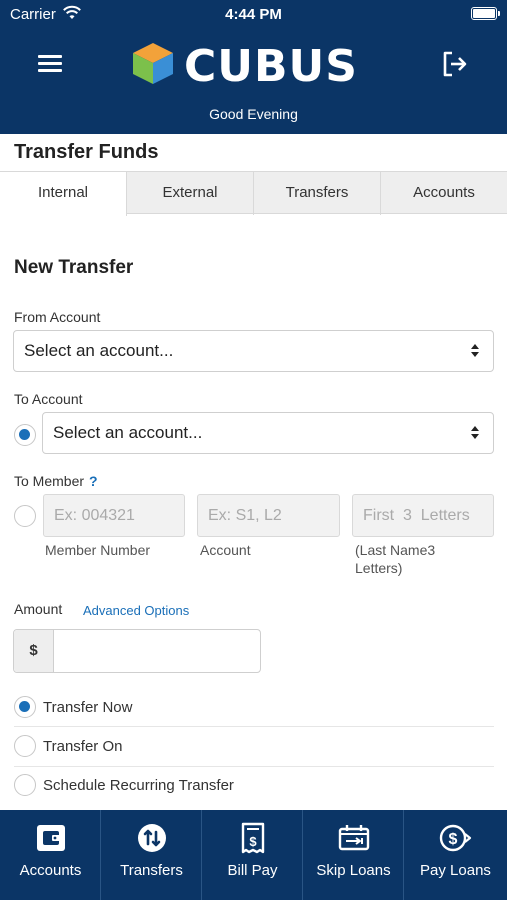 This screenshot has width=507, height=900. What do you see at coordinates (485, 13) in the screenshot?
I see `battery-icon` at bounding box center [485, 13].